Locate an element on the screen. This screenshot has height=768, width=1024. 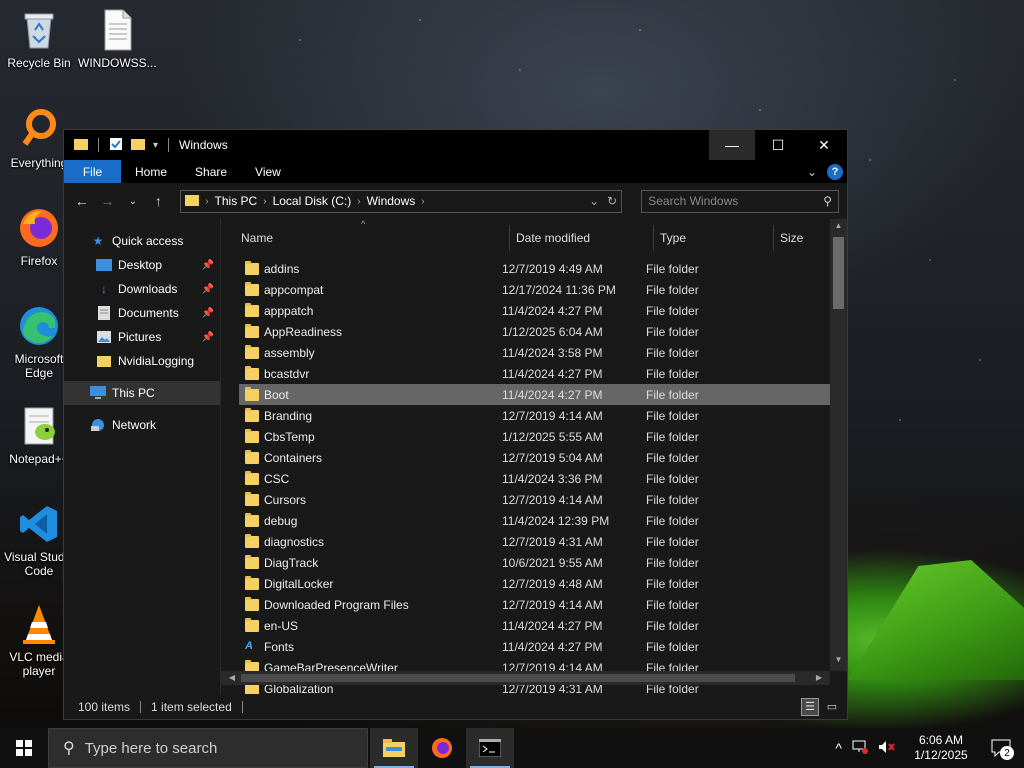
file-row: apppatch 11/4/2024 4:27 PM File folder is located at coordinates (535, 310).